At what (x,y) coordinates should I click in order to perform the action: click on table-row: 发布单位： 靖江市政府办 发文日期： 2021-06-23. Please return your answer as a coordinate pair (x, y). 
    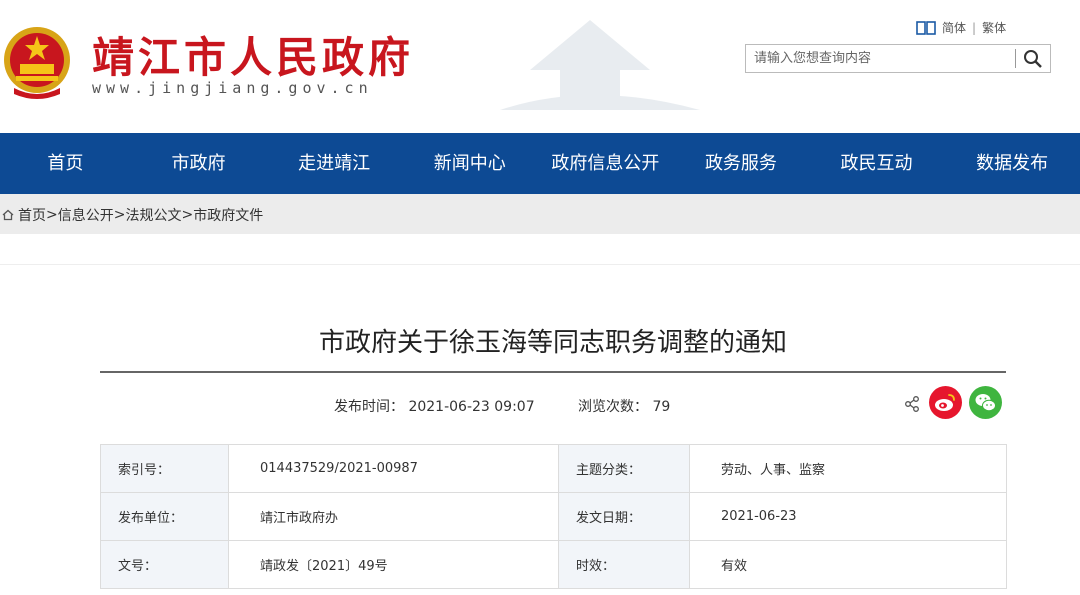
    Looking at the image, I should click on (553, 516).